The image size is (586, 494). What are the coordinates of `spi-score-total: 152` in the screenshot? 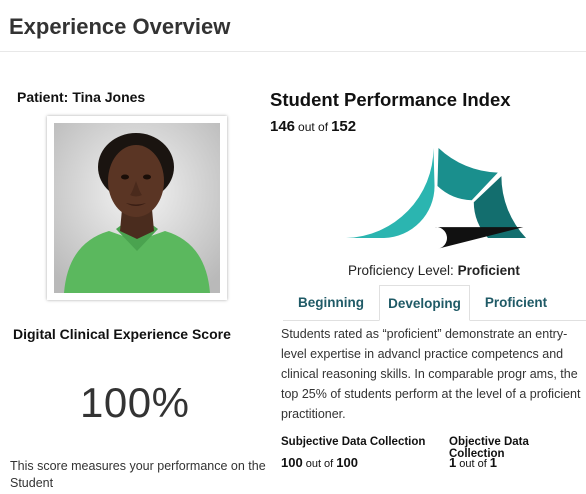 It's located at (344, 126).